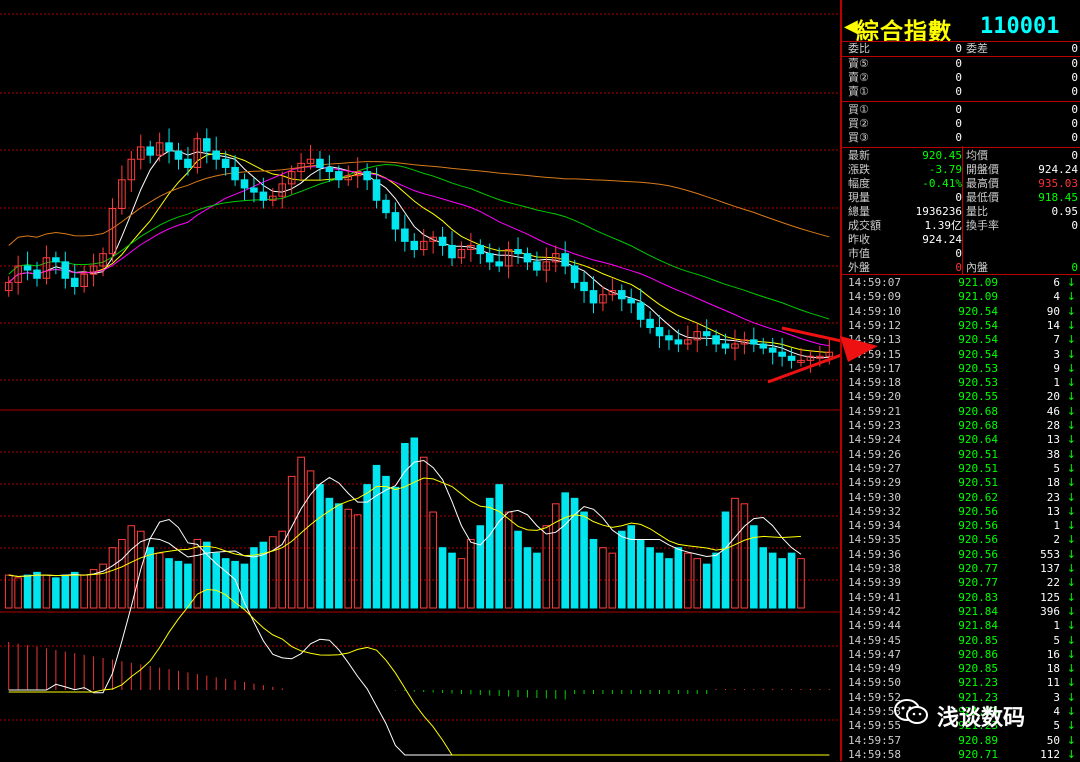  Describe the element at coordinates (961, 312) in the screenshot. I see `tick-row: 14:59:10 920.54 90 ↓` at that location.